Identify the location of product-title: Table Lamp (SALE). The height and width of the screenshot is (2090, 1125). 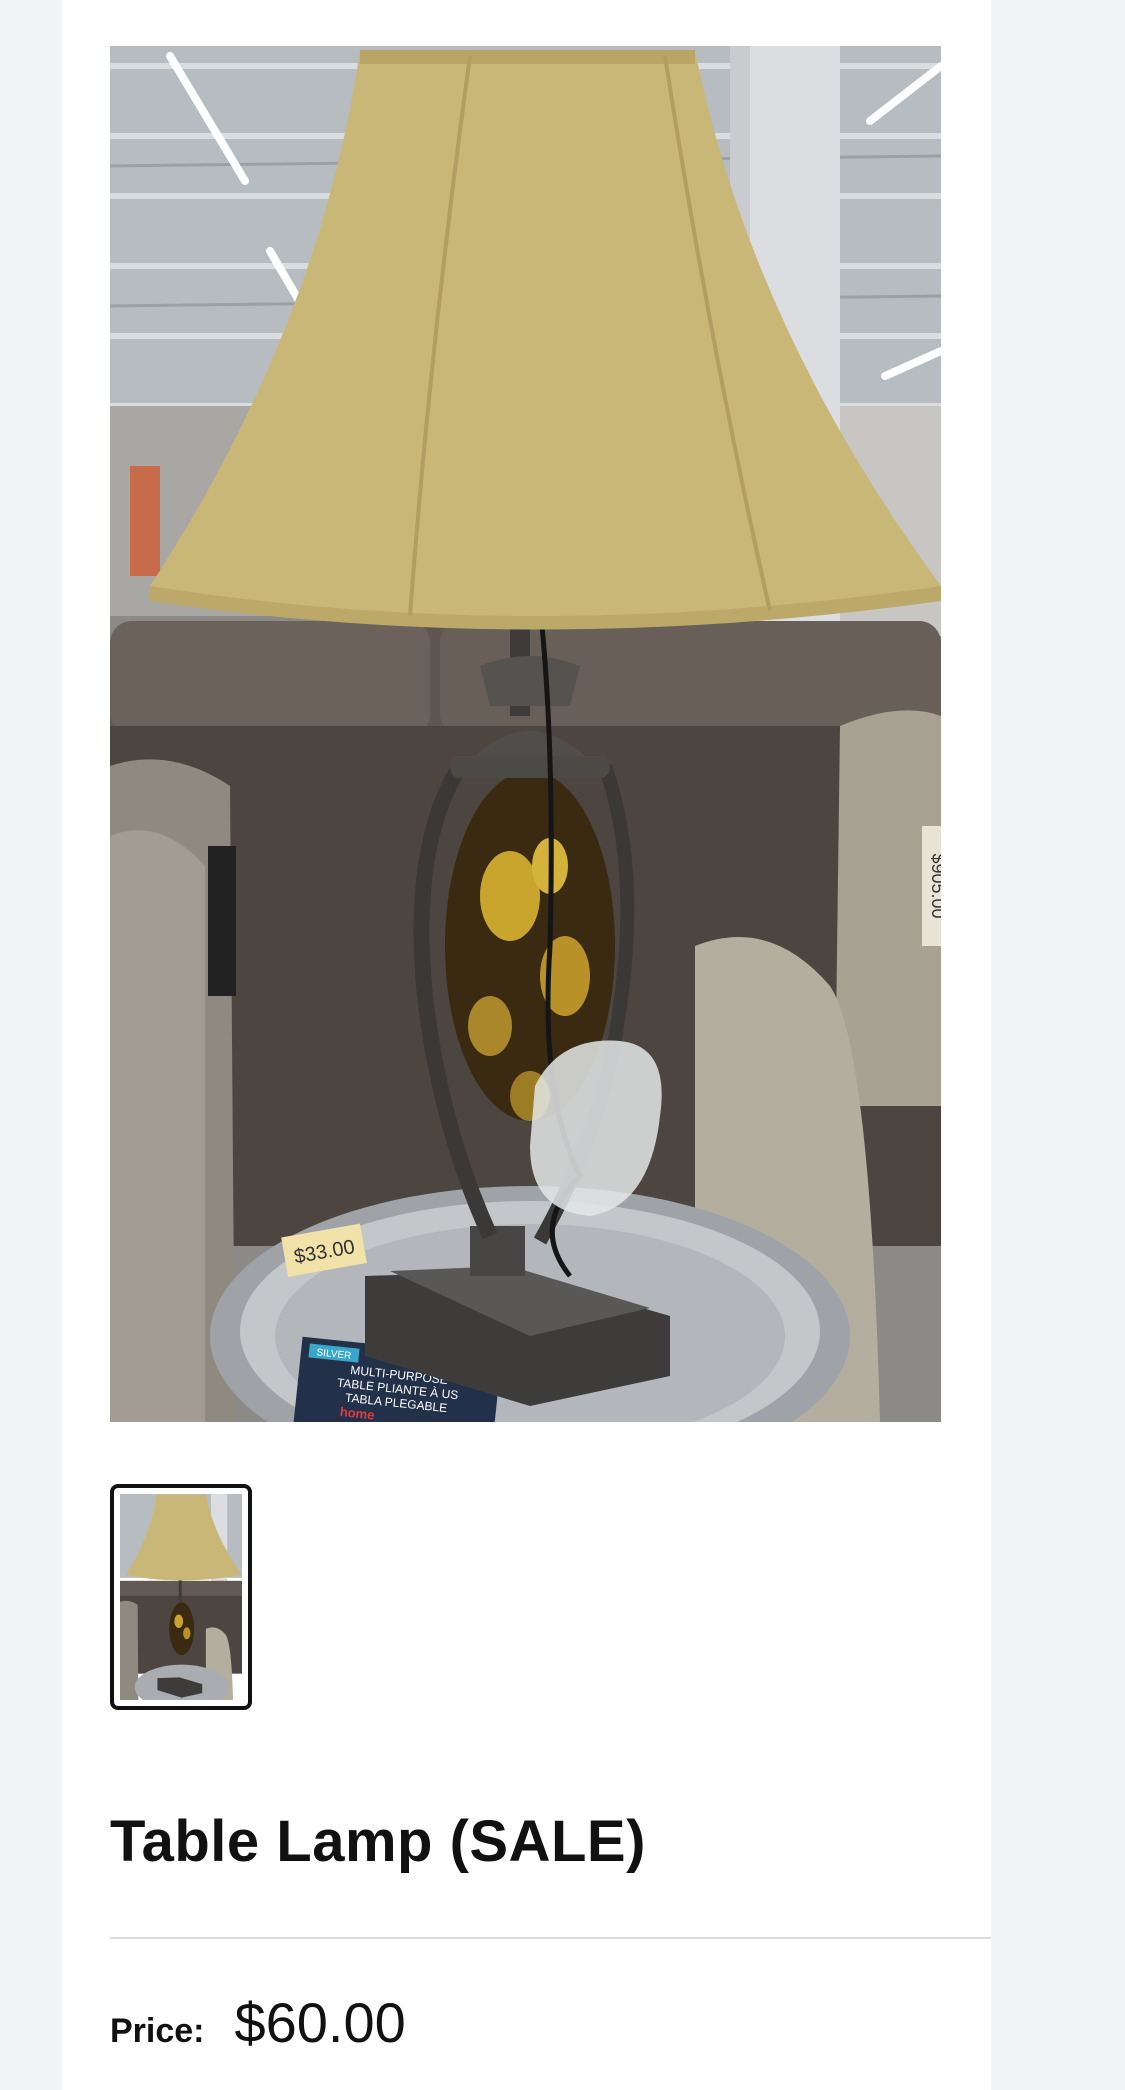
(378, 1841).